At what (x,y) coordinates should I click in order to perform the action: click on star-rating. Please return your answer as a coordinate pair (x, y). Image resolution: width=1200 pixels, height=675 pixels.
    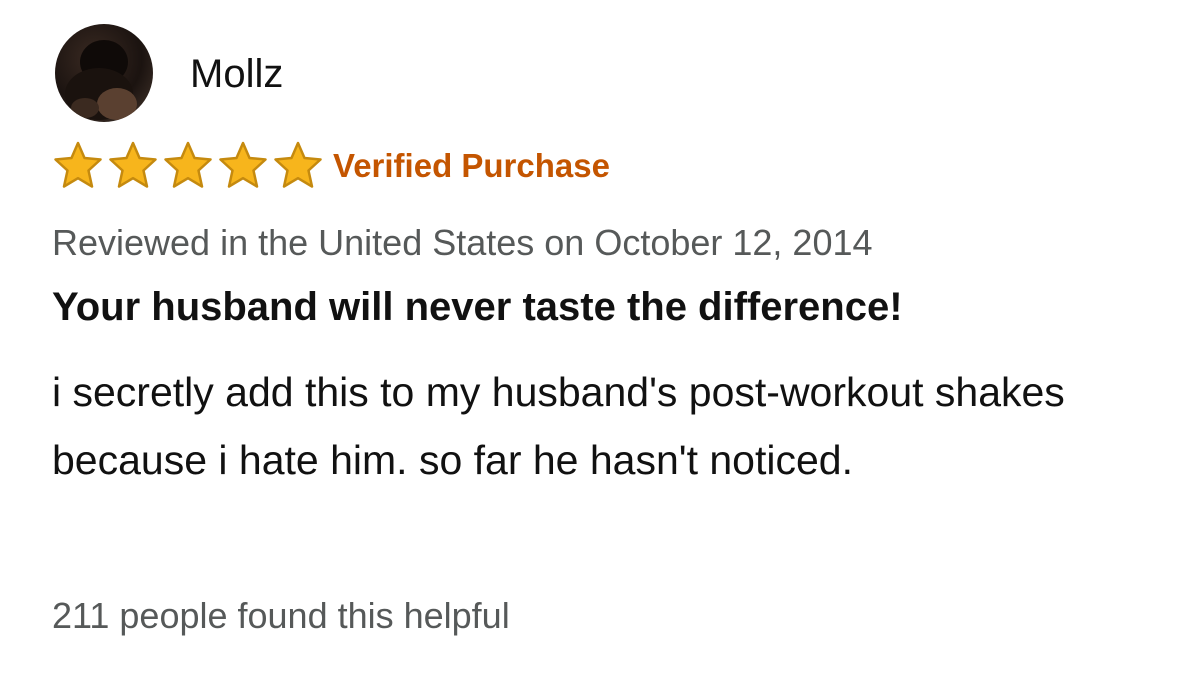
    Looking at the image, I should click on (189, 165).